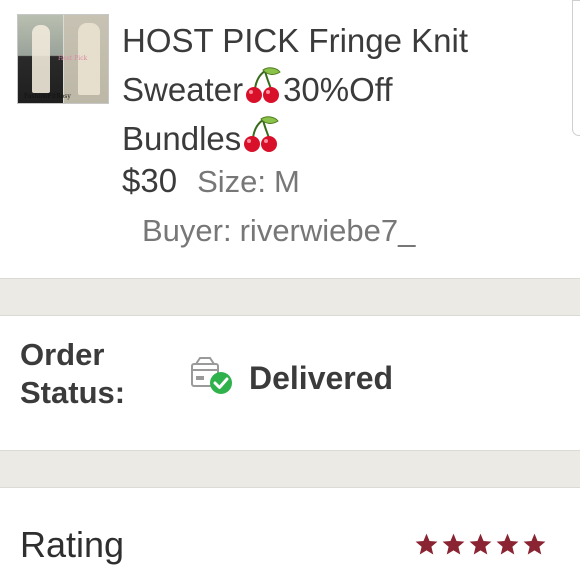  I want to click on thumbnail-overlay-text: Host Pick, so click(73, 58).